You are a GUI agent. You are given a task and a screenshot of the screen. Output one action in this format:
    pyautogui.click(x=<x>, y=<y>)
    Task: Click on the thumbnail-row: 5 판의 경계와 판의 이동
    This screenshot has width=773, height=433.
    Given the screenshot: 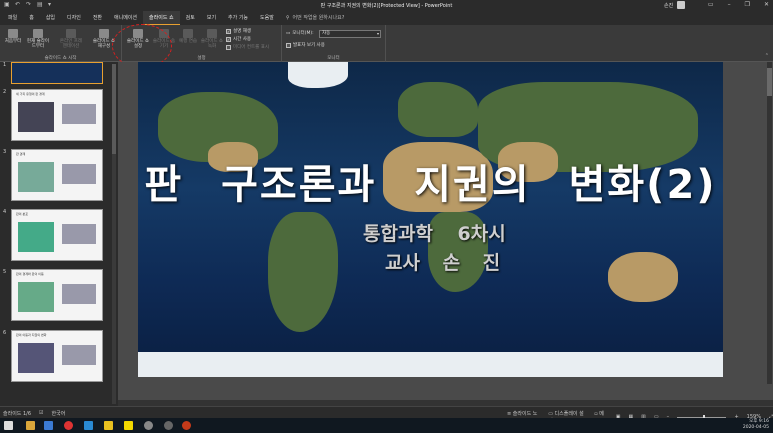 What is the action you would take?
    pyautogui.click(x=53, y=295)
    